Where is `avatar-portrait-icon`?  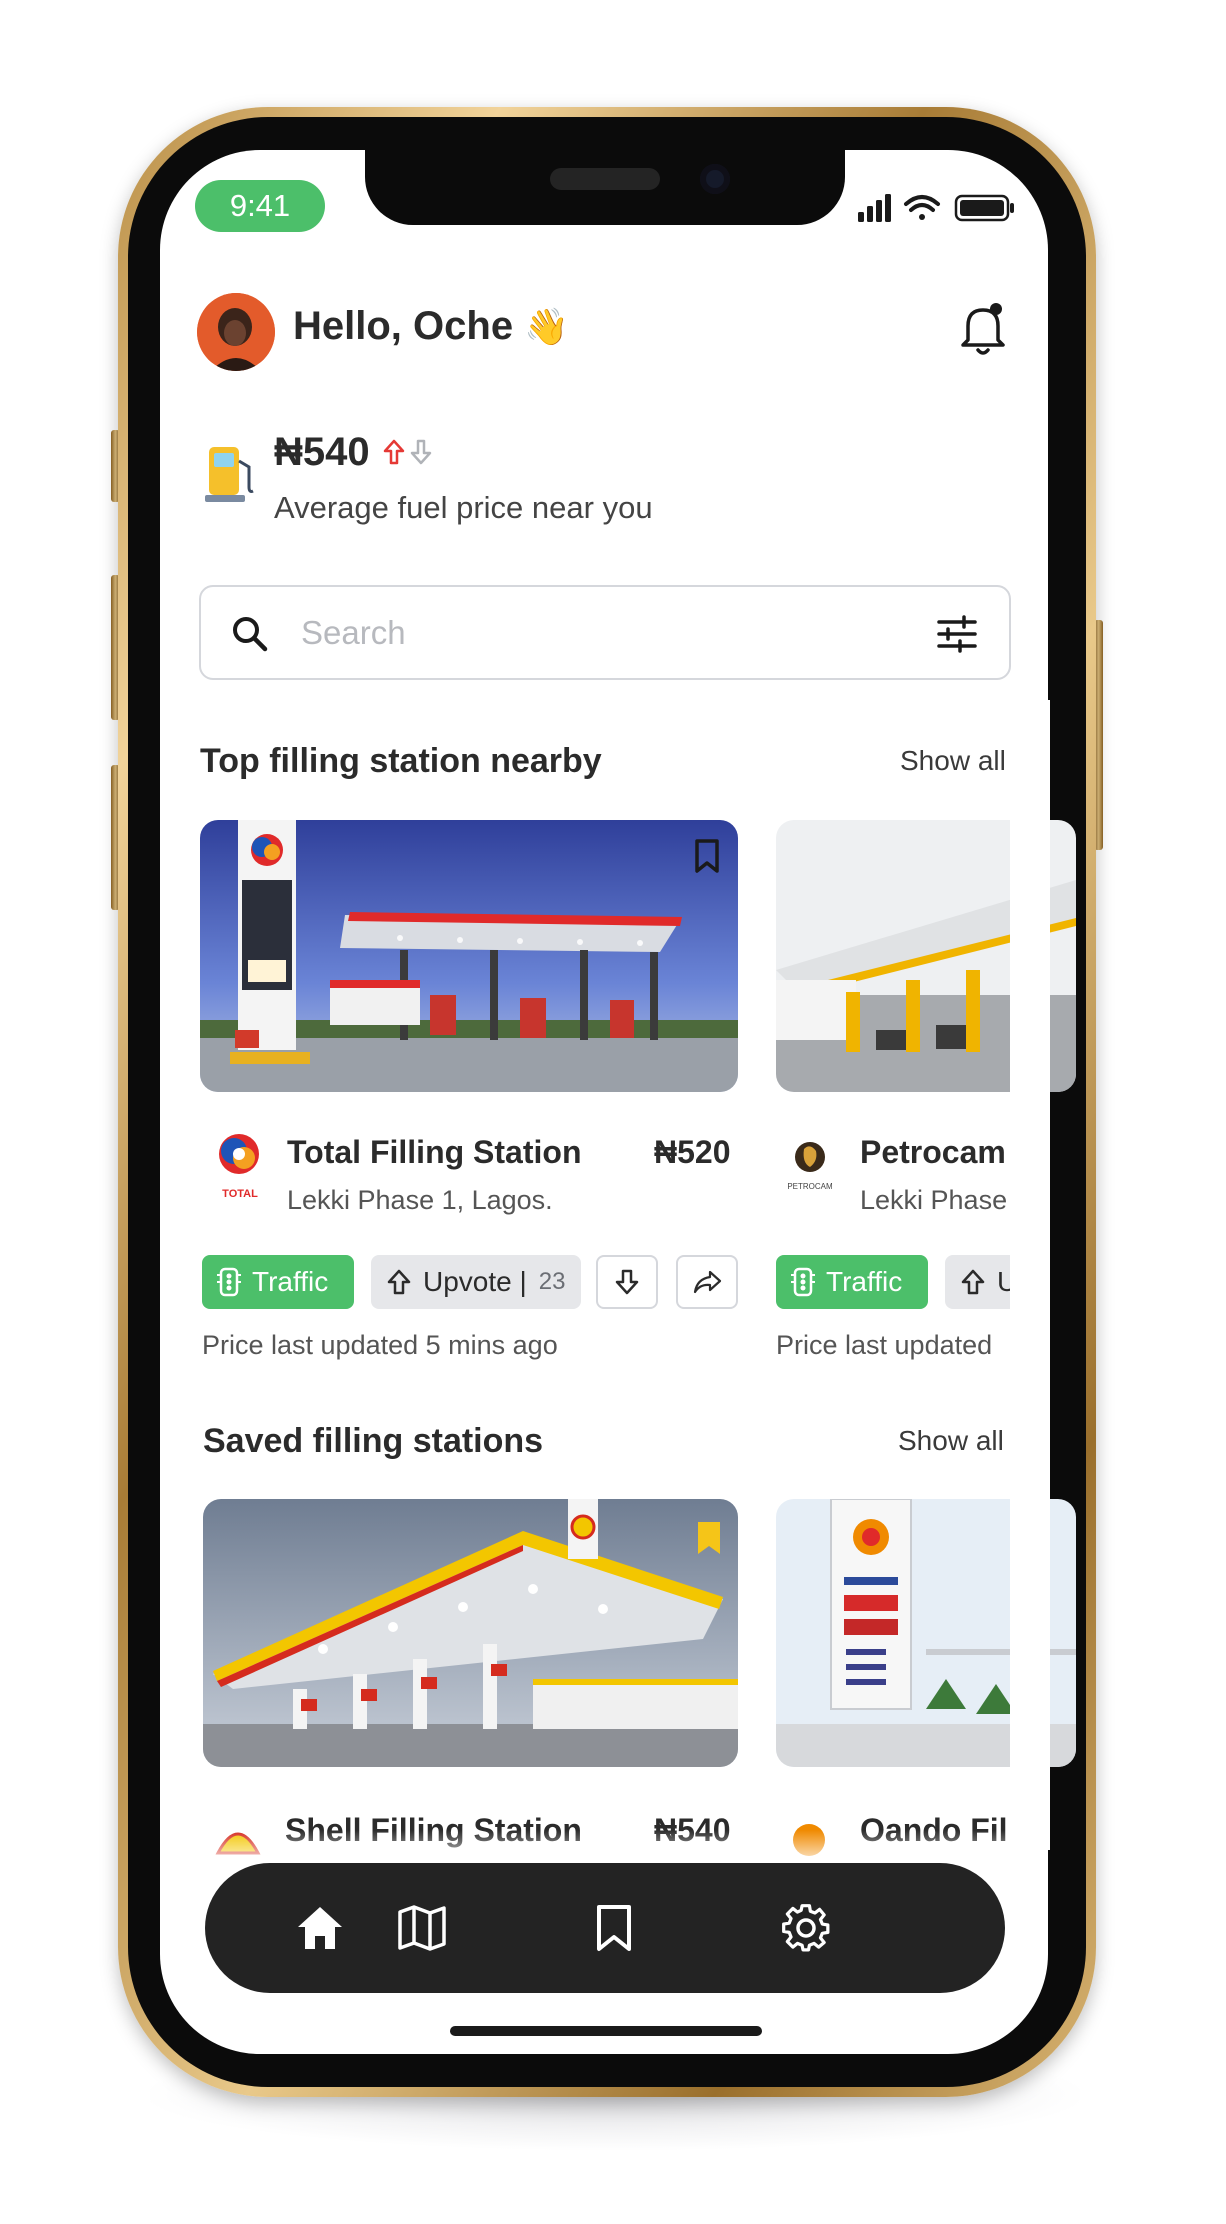 avatar-portrait-icon is located at coordinates (236, 332).